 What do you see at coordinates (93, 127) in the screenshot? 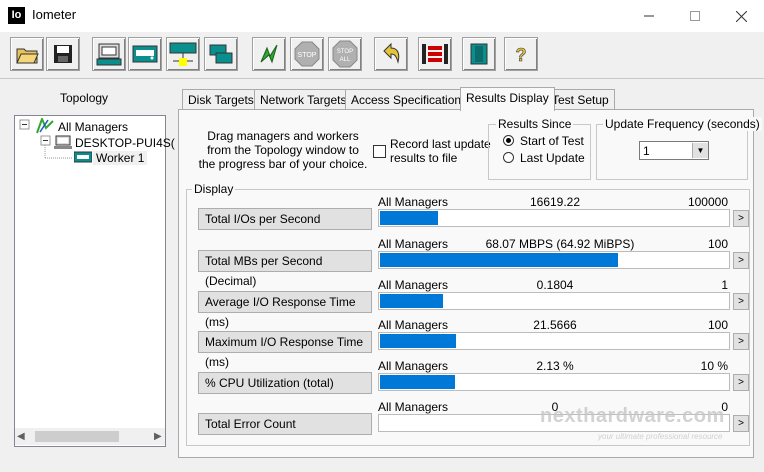
I see `tree-item-all-managers: All Managers` at bounding box center [93, 127].